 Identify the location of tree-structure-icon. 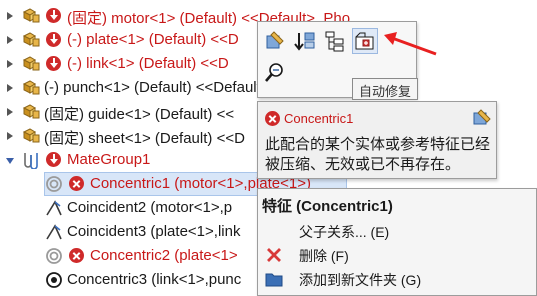
(334, 41).